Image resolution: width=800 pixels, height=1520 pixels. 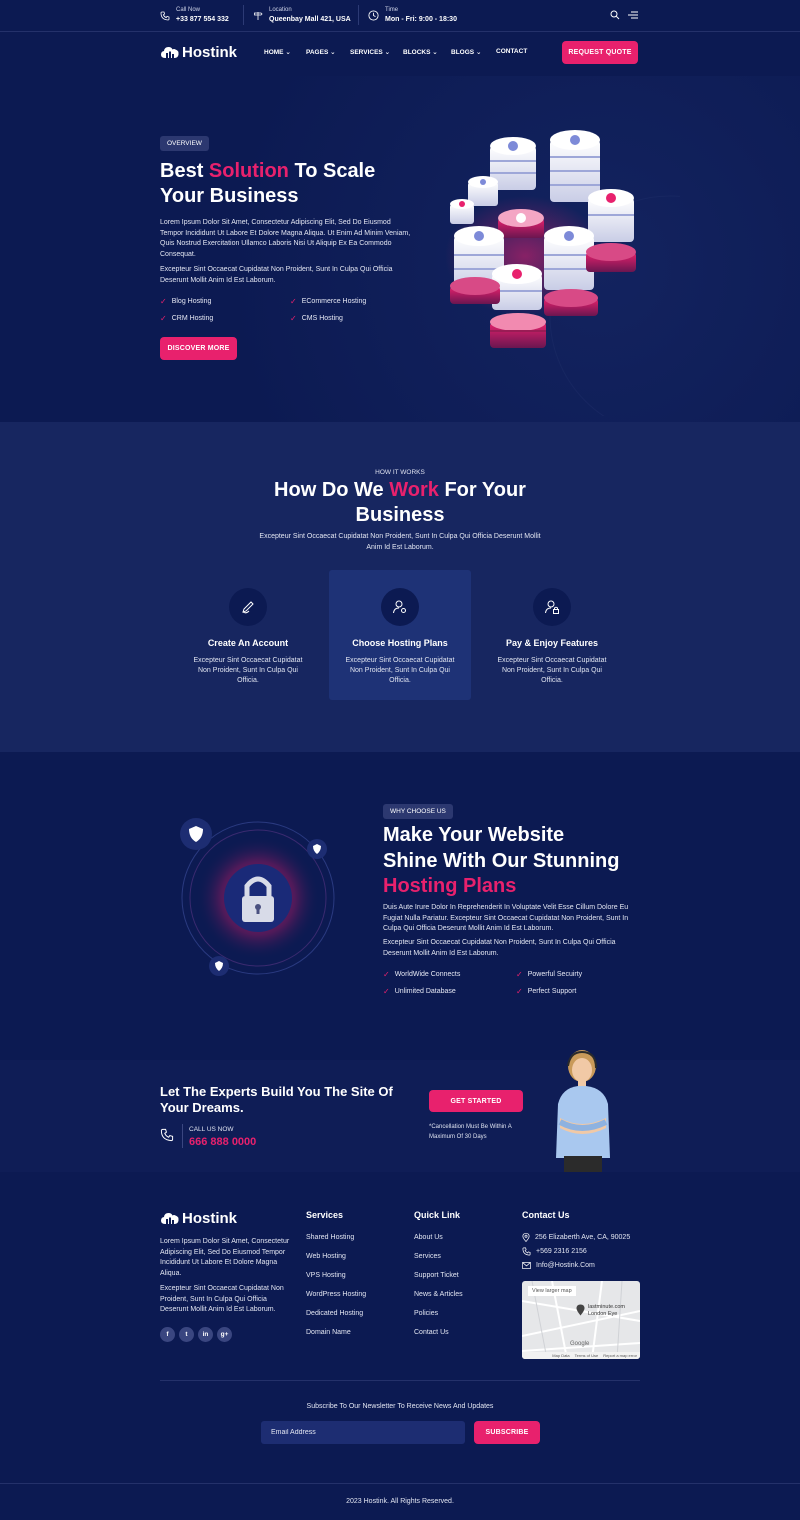 I want to click on feature-item: ✓ CMS Hosting, so click(x=316, y=318).